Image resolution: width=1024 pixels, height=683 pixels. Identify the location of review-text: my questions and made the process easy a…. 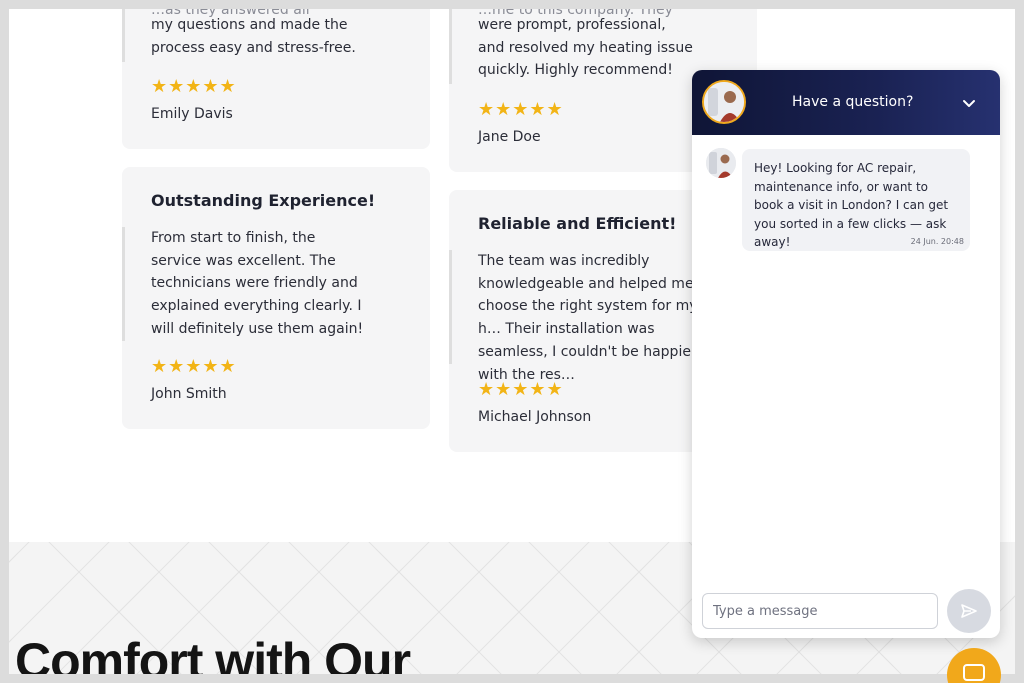
(253, 36).